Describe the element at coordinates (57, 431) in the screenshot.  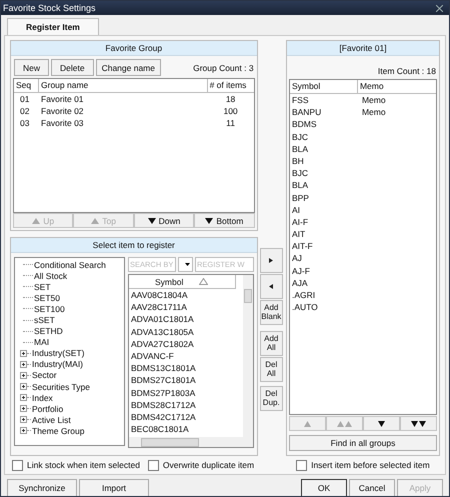
I see `tree-item: Theme Group` at that location.